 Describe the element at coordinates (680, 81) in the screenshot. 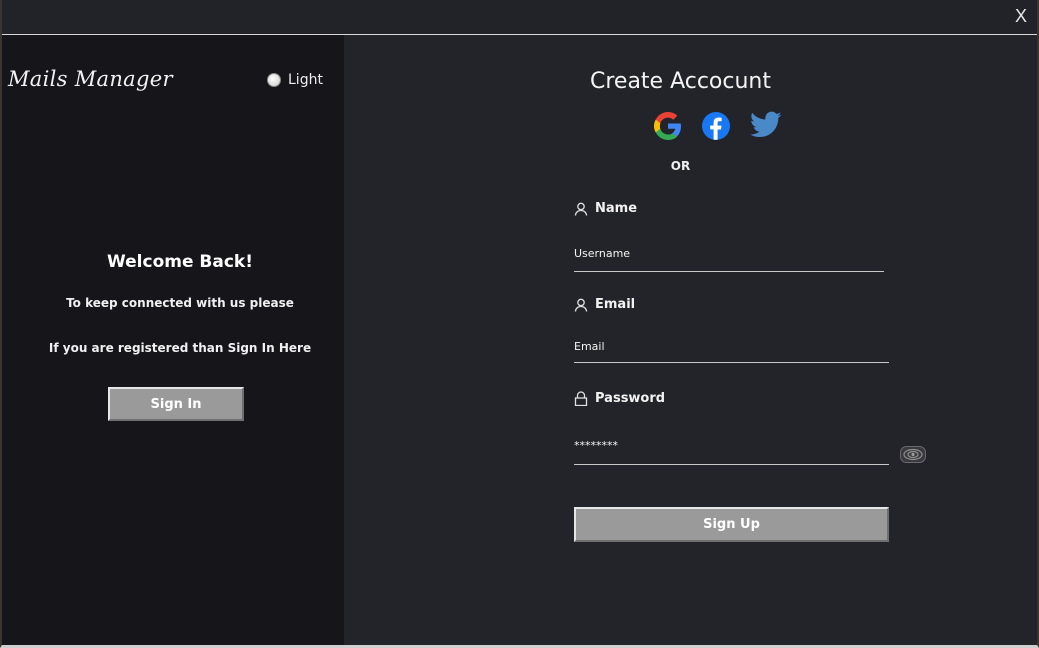

I see `create-account-title: Create Accocunt` at that location.